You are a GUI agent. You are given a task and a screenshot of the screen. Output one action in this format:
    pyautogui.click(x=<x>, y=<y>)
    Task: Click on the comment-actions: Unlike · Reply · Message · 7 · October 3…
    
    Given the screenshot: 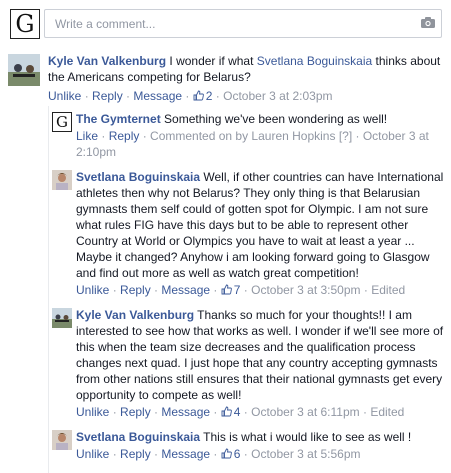 What is the action you would take?
    pyautogui.click(x=240, y=290)
    